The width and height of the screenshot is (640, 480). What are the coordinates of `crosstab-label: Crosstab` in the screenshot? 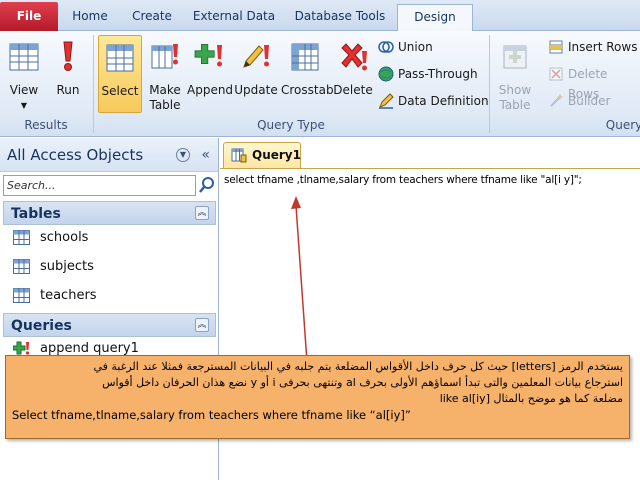 It's located at (307, 90).